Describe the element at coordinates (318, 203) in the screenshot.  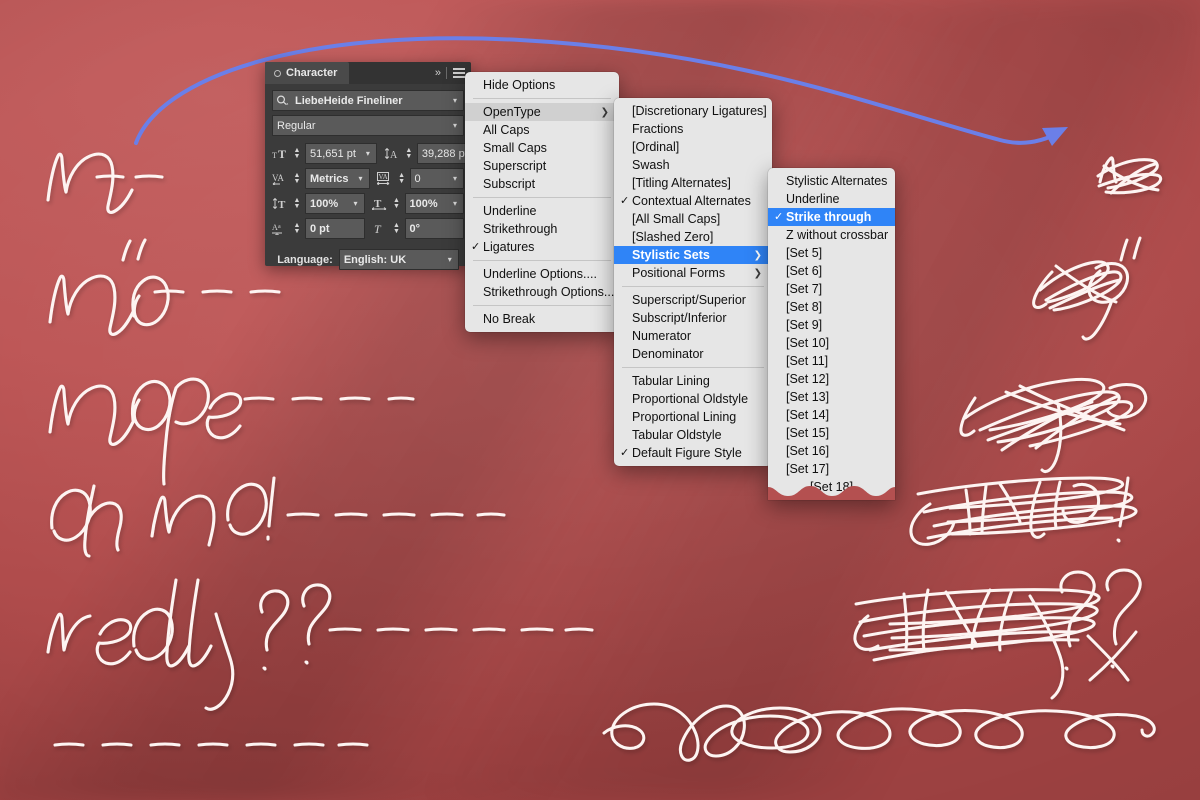
I see `vertical-scale-control: T ▲ ▼ 100% ▾` at that location.